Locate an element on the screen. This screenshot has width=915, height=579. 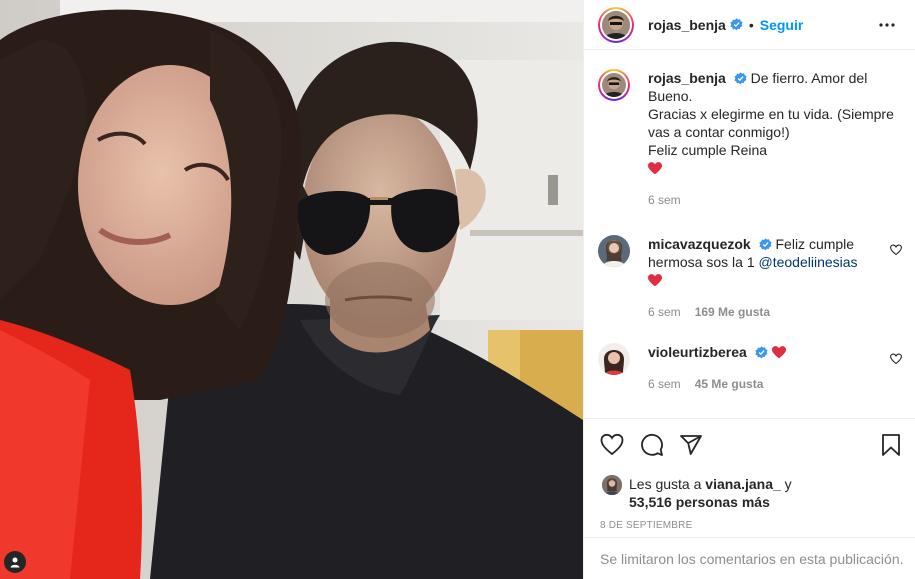
caption-avatar is located at coordinates (614, 85).